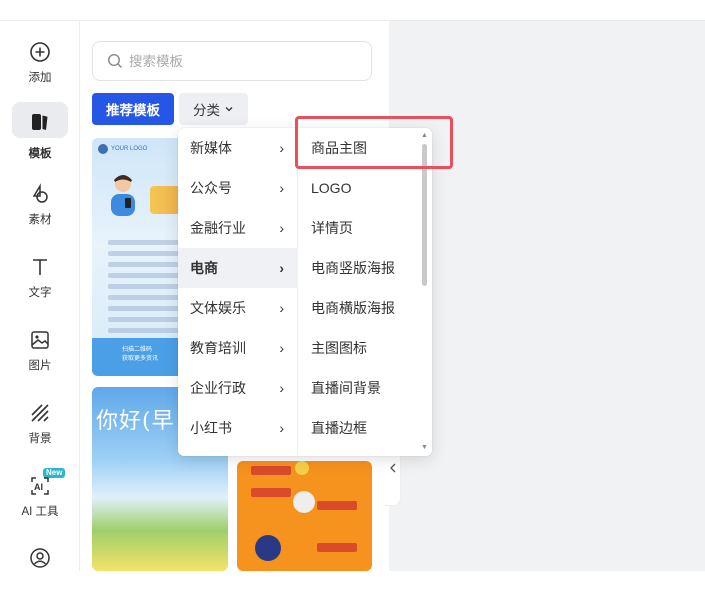 The height and width of the screenshot is (603, 705). I want to click on category-item-active: 电商 ›, so click(238, 268).